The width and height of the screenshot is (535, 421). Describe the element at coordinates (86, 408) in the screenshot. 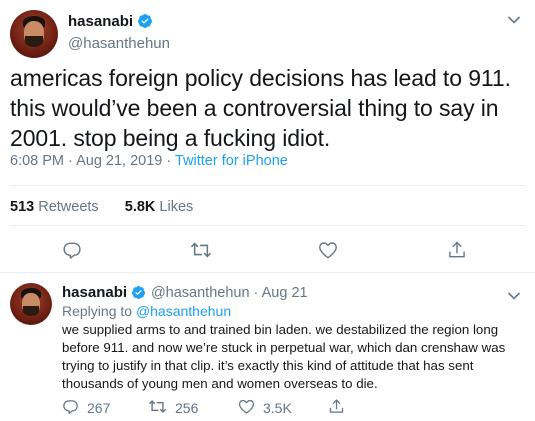

I see `reply-action: 267` at that location.